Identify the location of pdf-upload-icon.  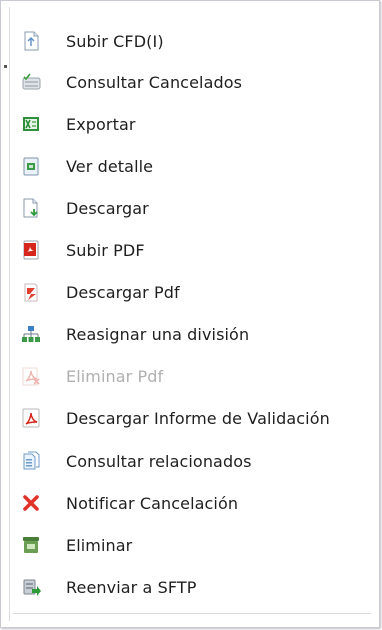
(31, 250).